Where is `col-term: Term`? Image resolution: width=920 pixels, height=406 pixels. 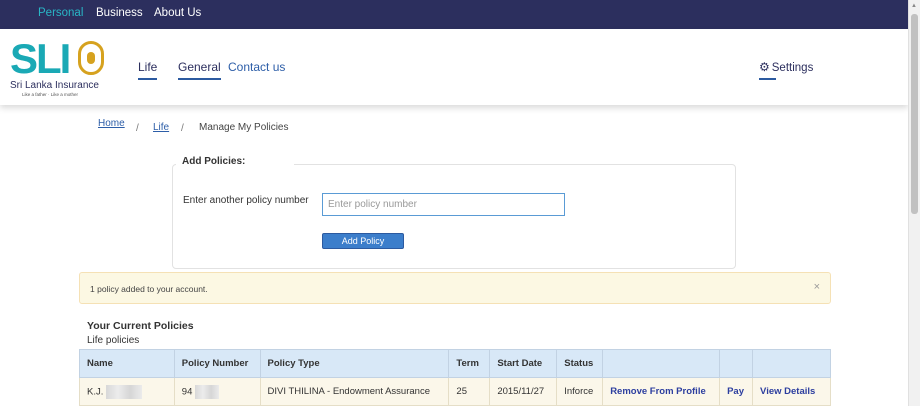
col-term: Term is located at coordinates (469, 363).